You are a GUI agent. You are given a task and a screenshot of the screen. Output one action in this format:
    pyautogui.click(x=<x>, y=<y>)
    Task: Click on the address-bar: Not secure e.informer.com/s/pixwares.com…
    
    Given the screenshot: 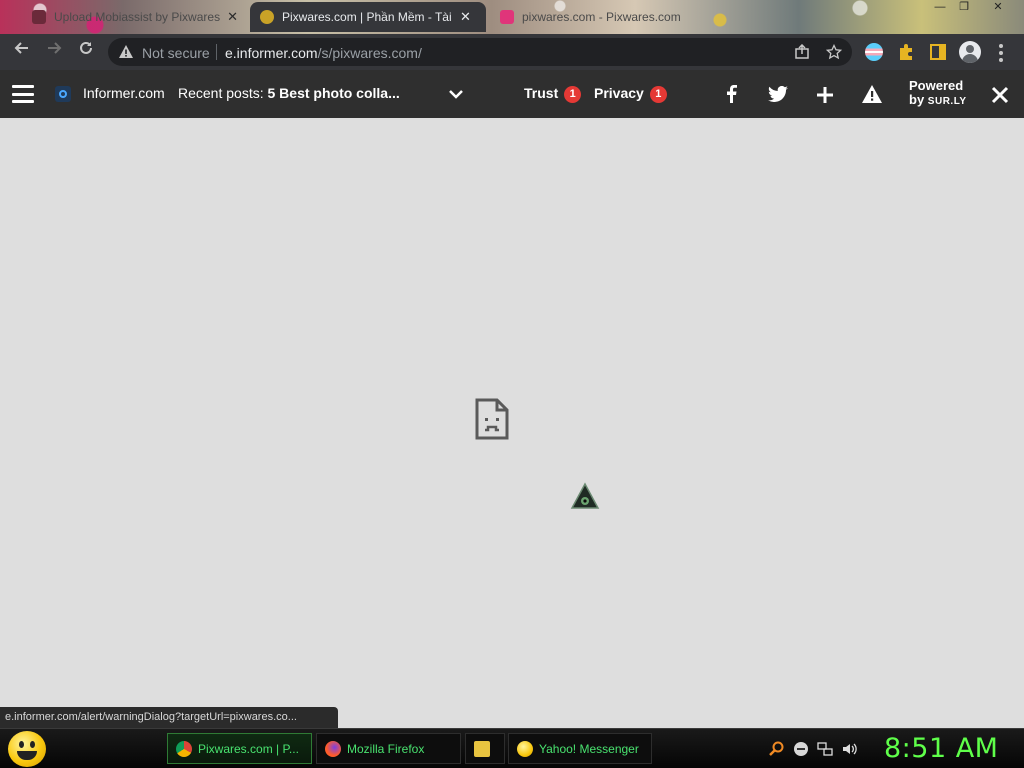 What is the action you would take?
    pyautogui.click(x=480, y=52)
    